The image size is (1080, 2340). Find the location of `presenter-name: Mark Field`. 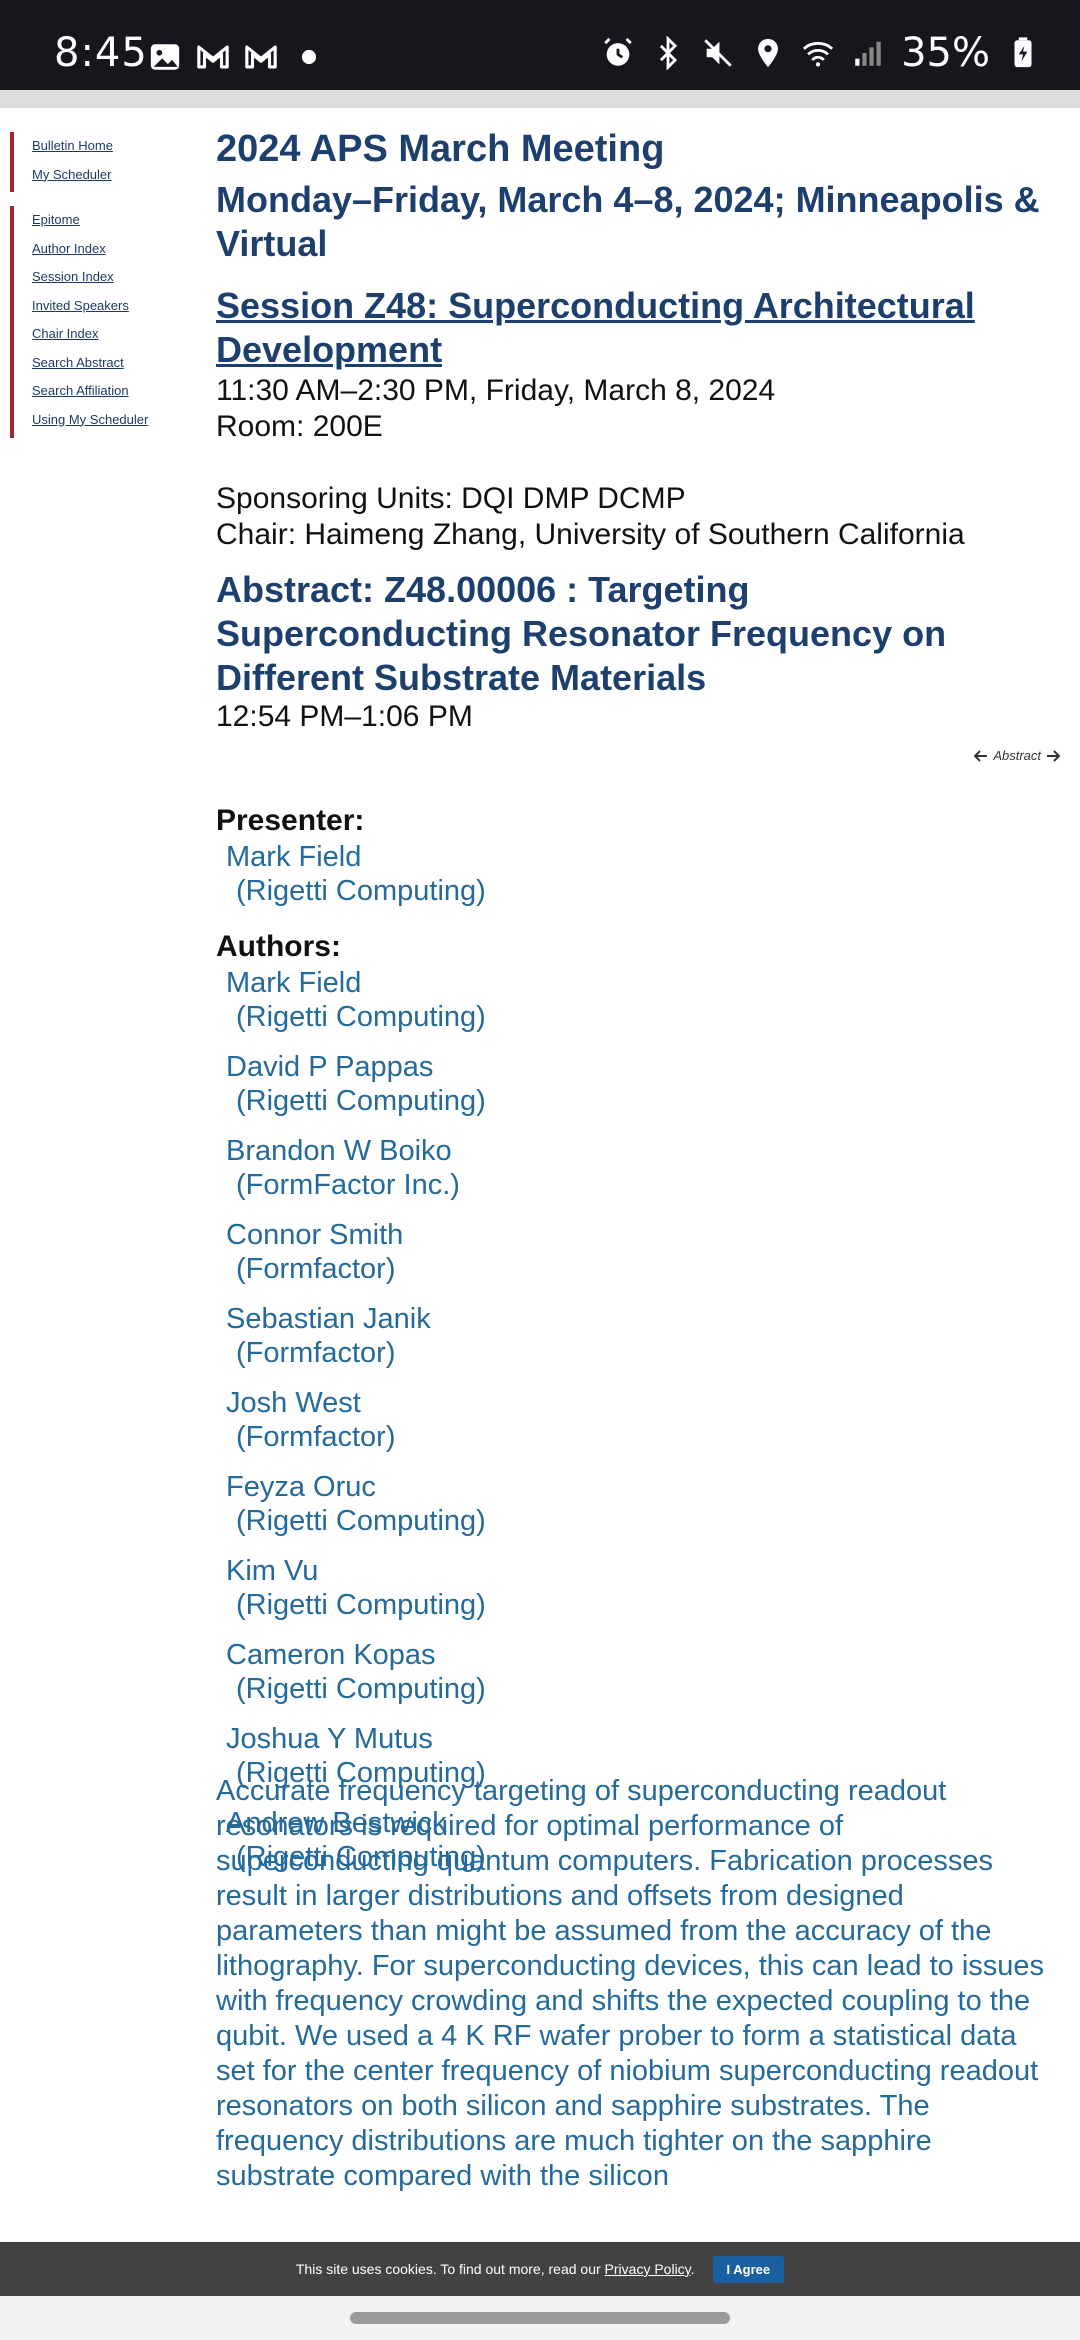

presenter-name: Mark Field is located at coordinates (356, 857).